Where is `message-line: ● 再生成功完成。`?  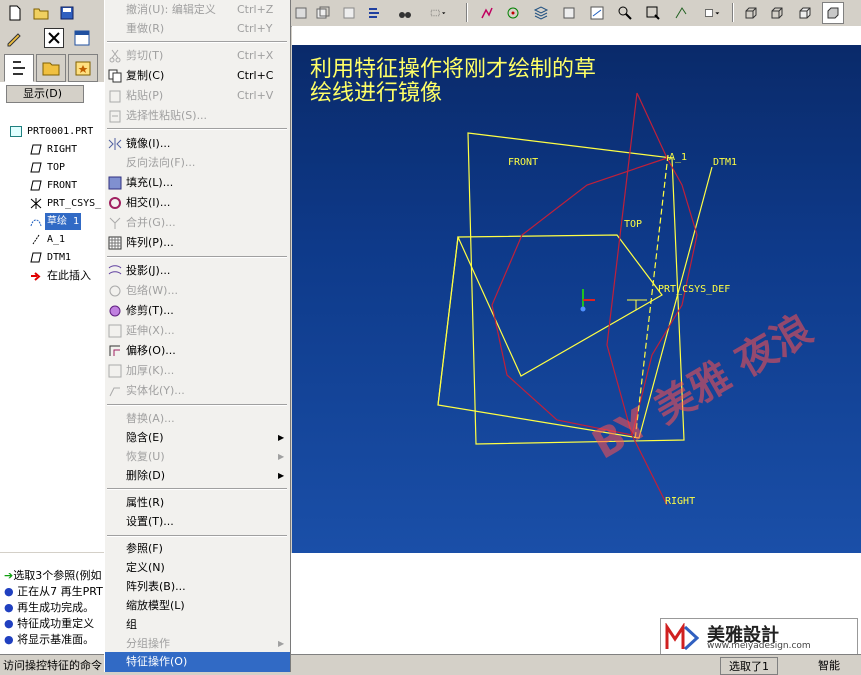
message-line: ● 再生成功完成。 is located at coordinates (49, 608).